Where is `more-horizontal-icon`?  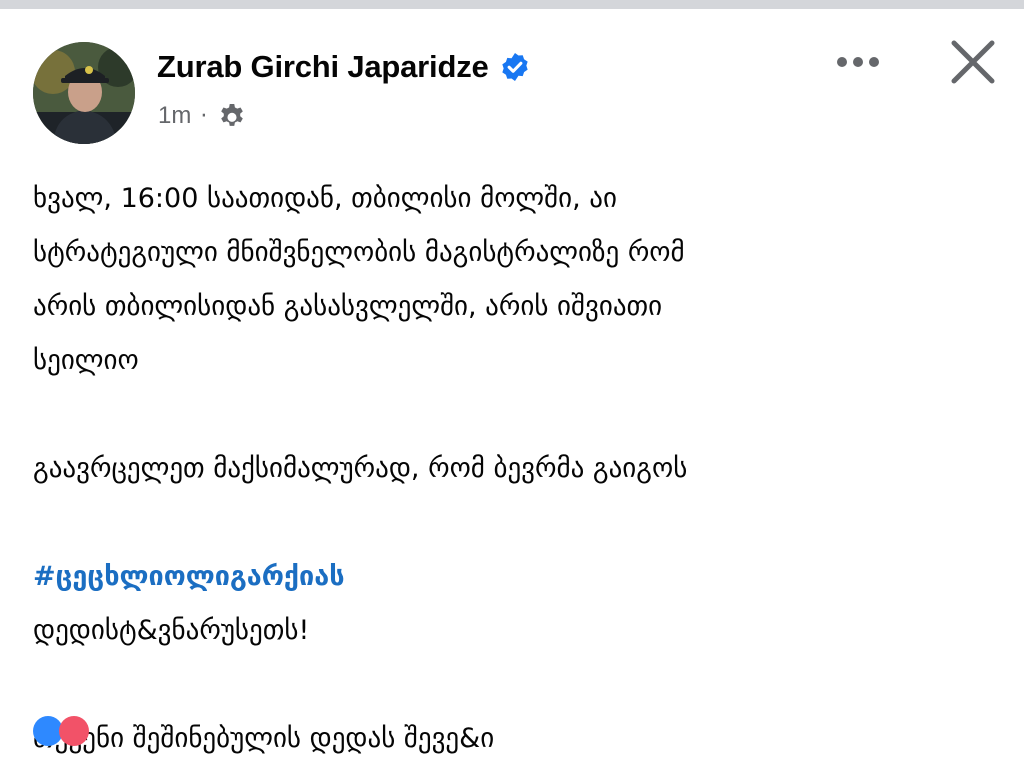 more-horizontal-icon is located at coordinates (858, 62).